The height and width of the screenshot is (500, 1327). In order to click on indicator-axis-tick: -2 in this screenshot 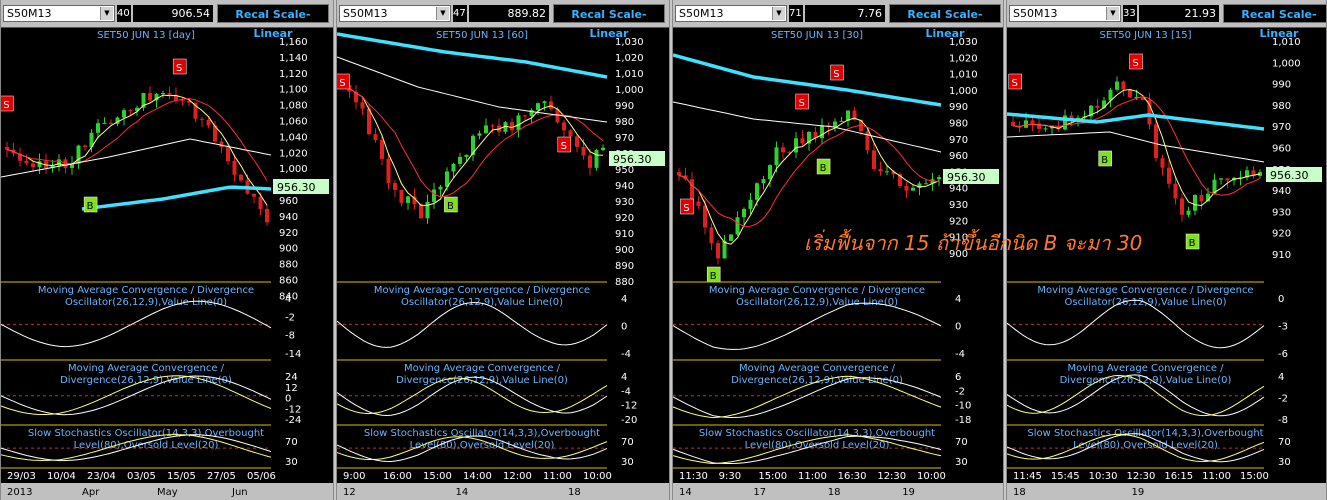, I will do `click(960, 391)`.